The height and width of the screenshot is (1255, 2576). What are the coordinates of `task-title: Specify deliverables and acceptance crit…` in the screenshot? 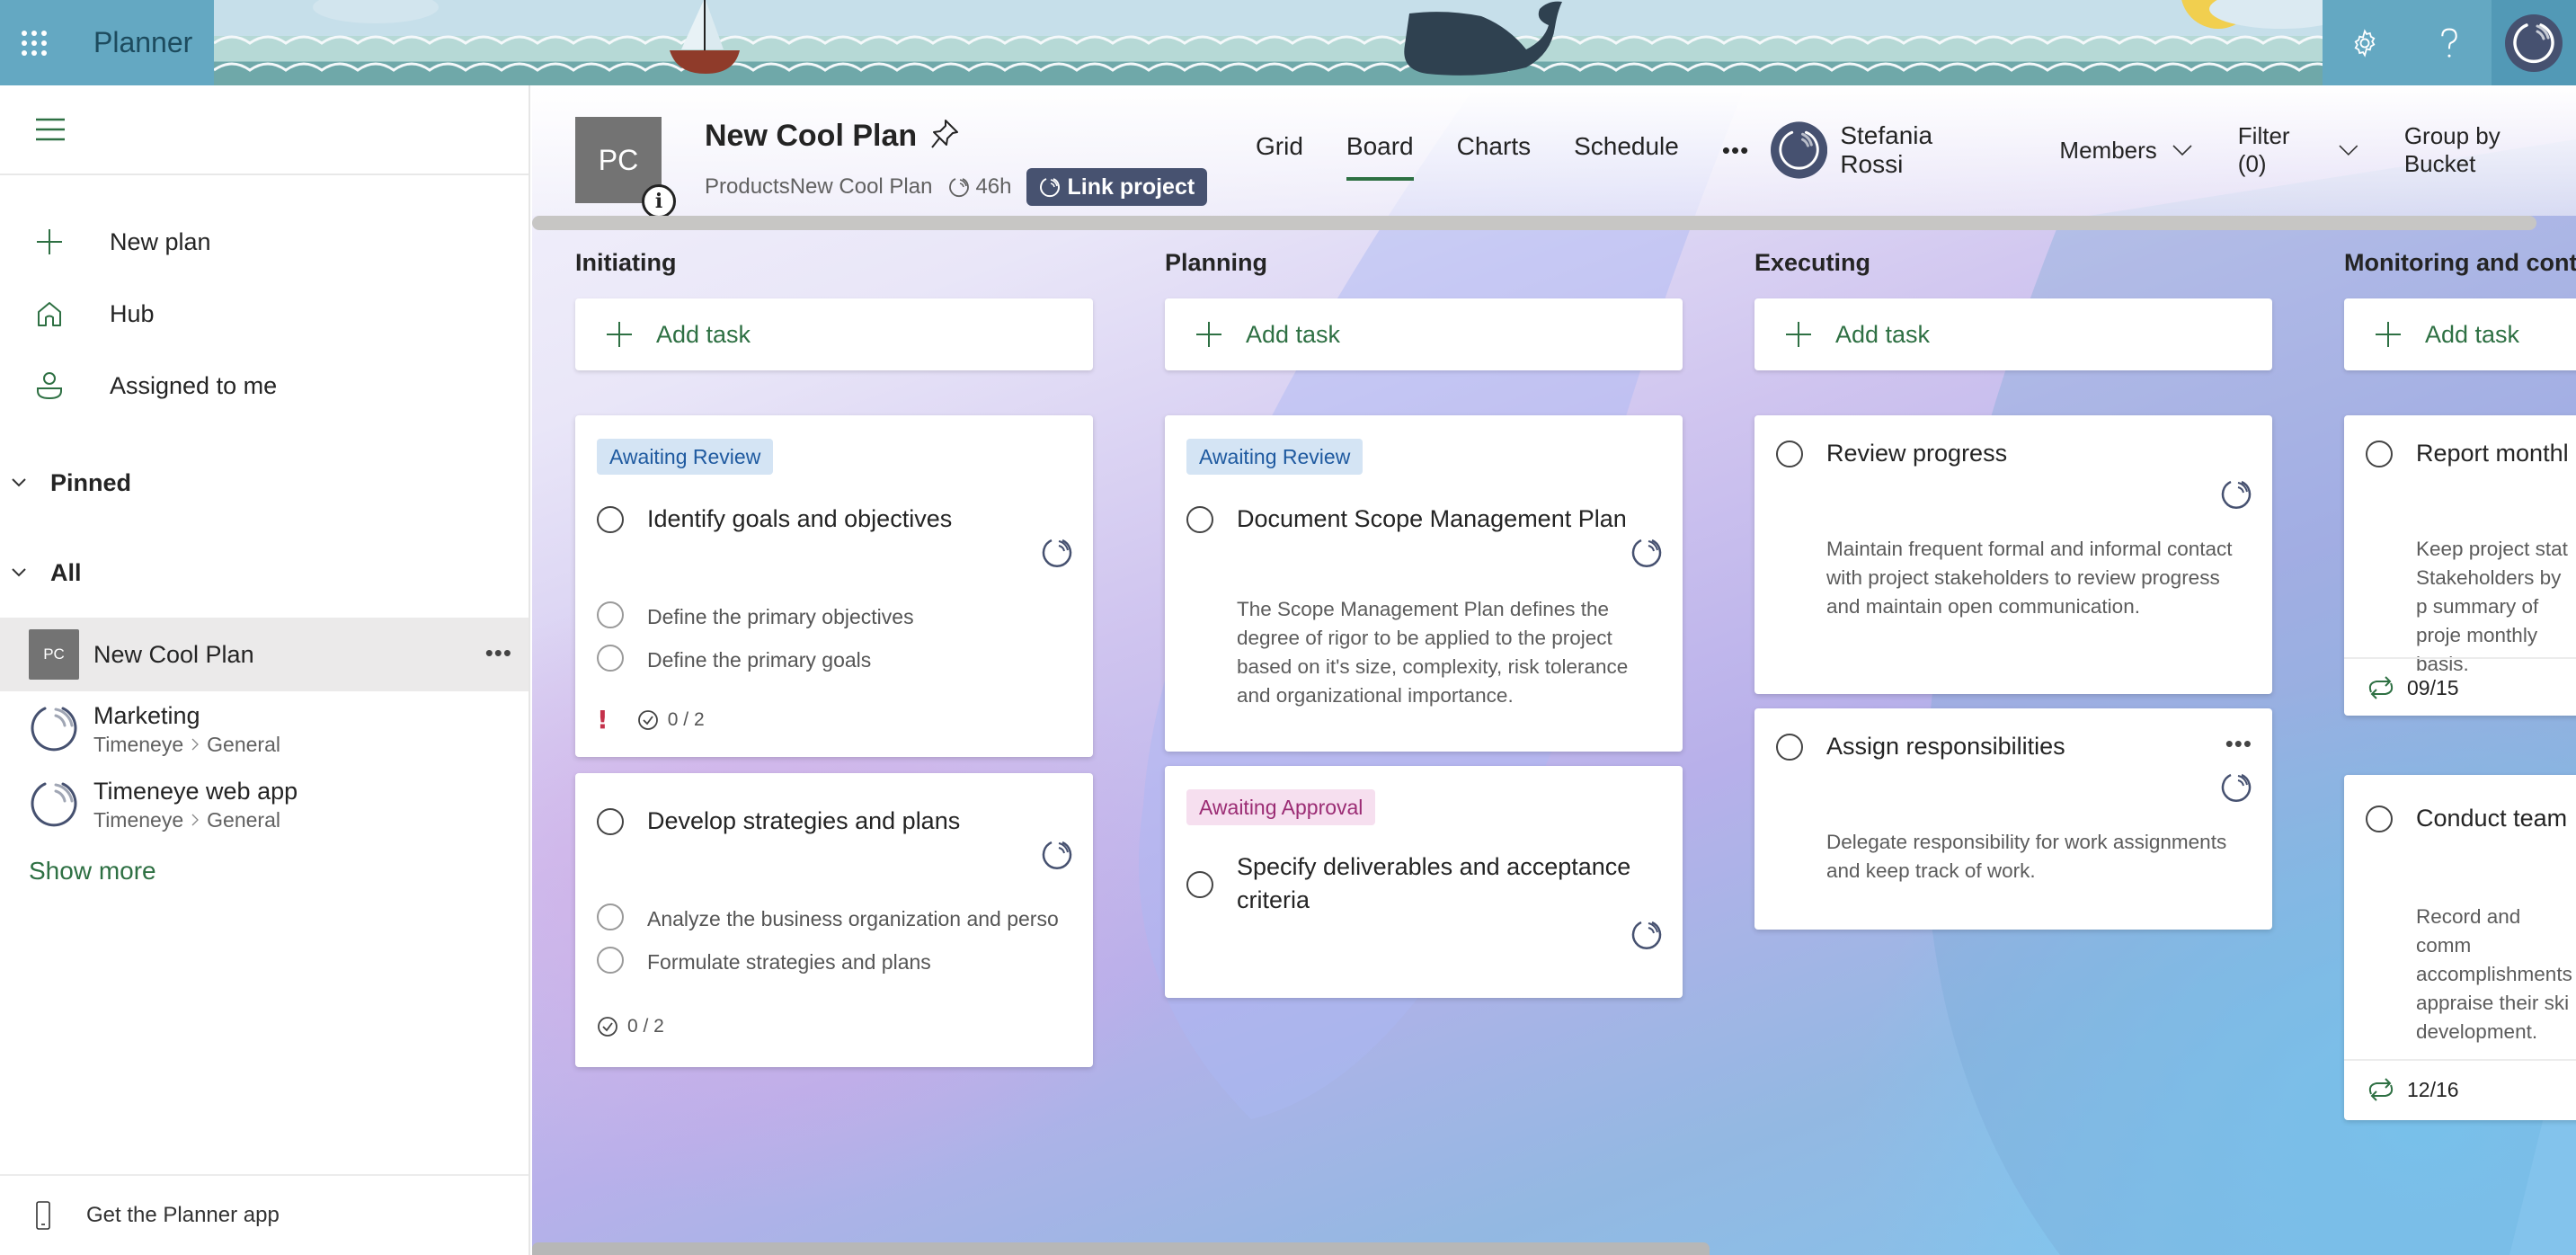 It's located at (1434, 883).